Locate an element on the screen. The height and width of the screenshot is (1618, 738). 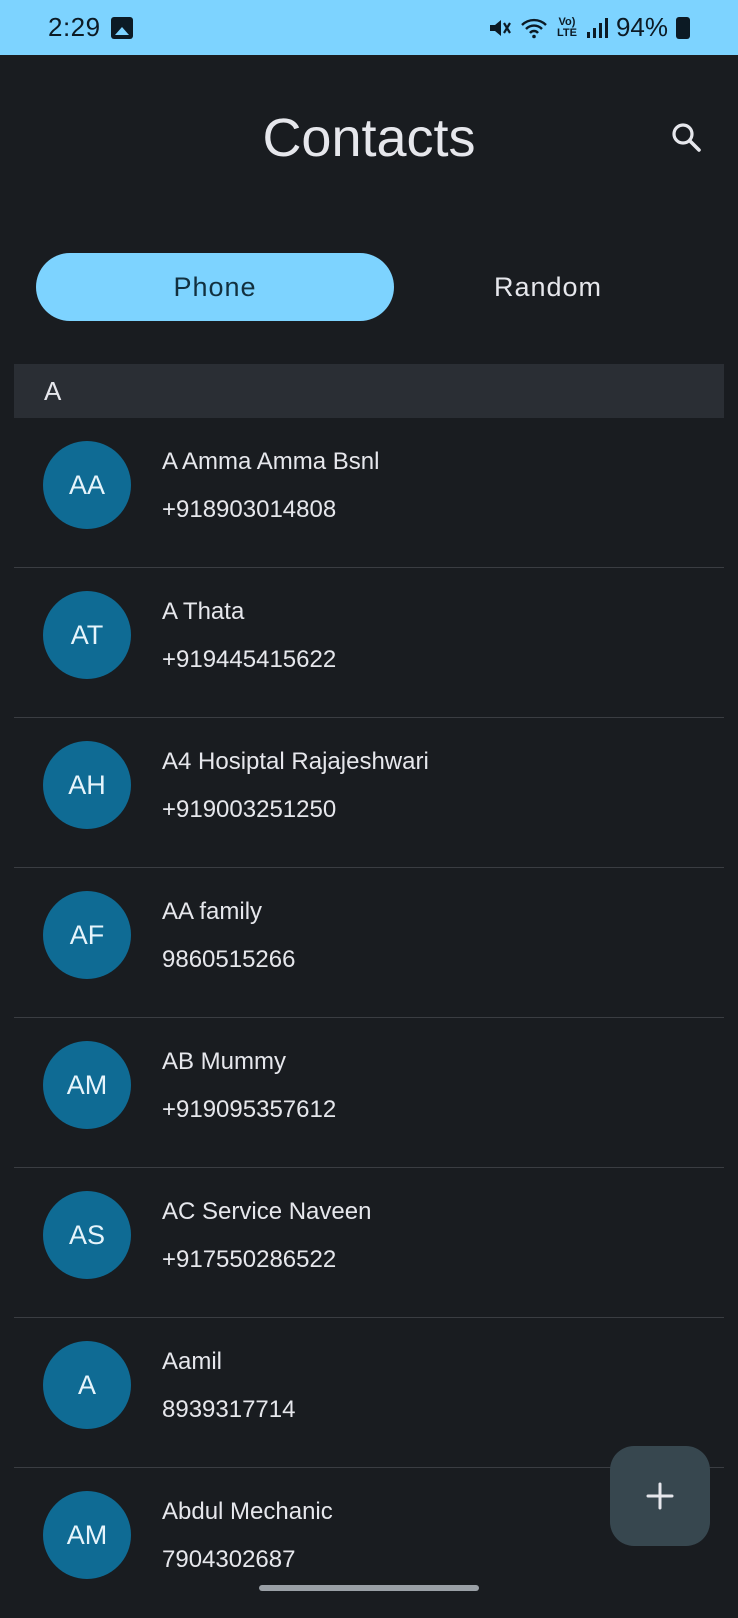
contact-phone: 8939317714 is located at coordinates (229, 1409).